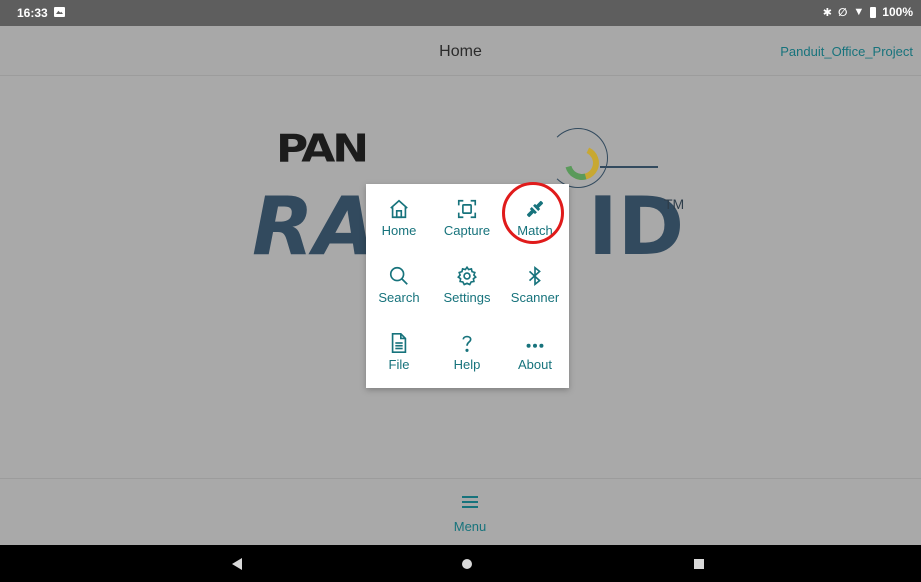  I want to click on menu-label: Menu, so click(470, 526).